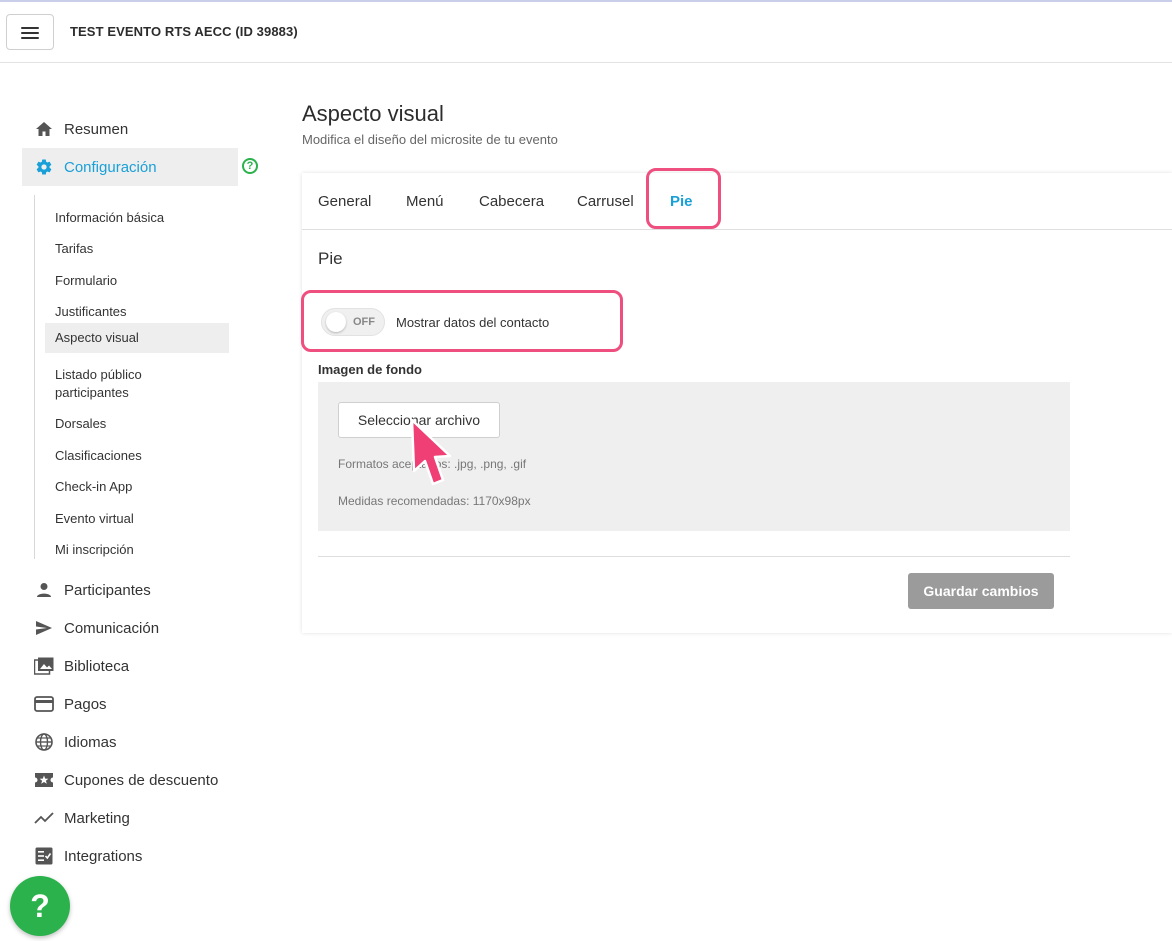  Describe the element at coordinates (85, 704) in the screenshot. I see `sidebar-item-label: Pagos` at that location.